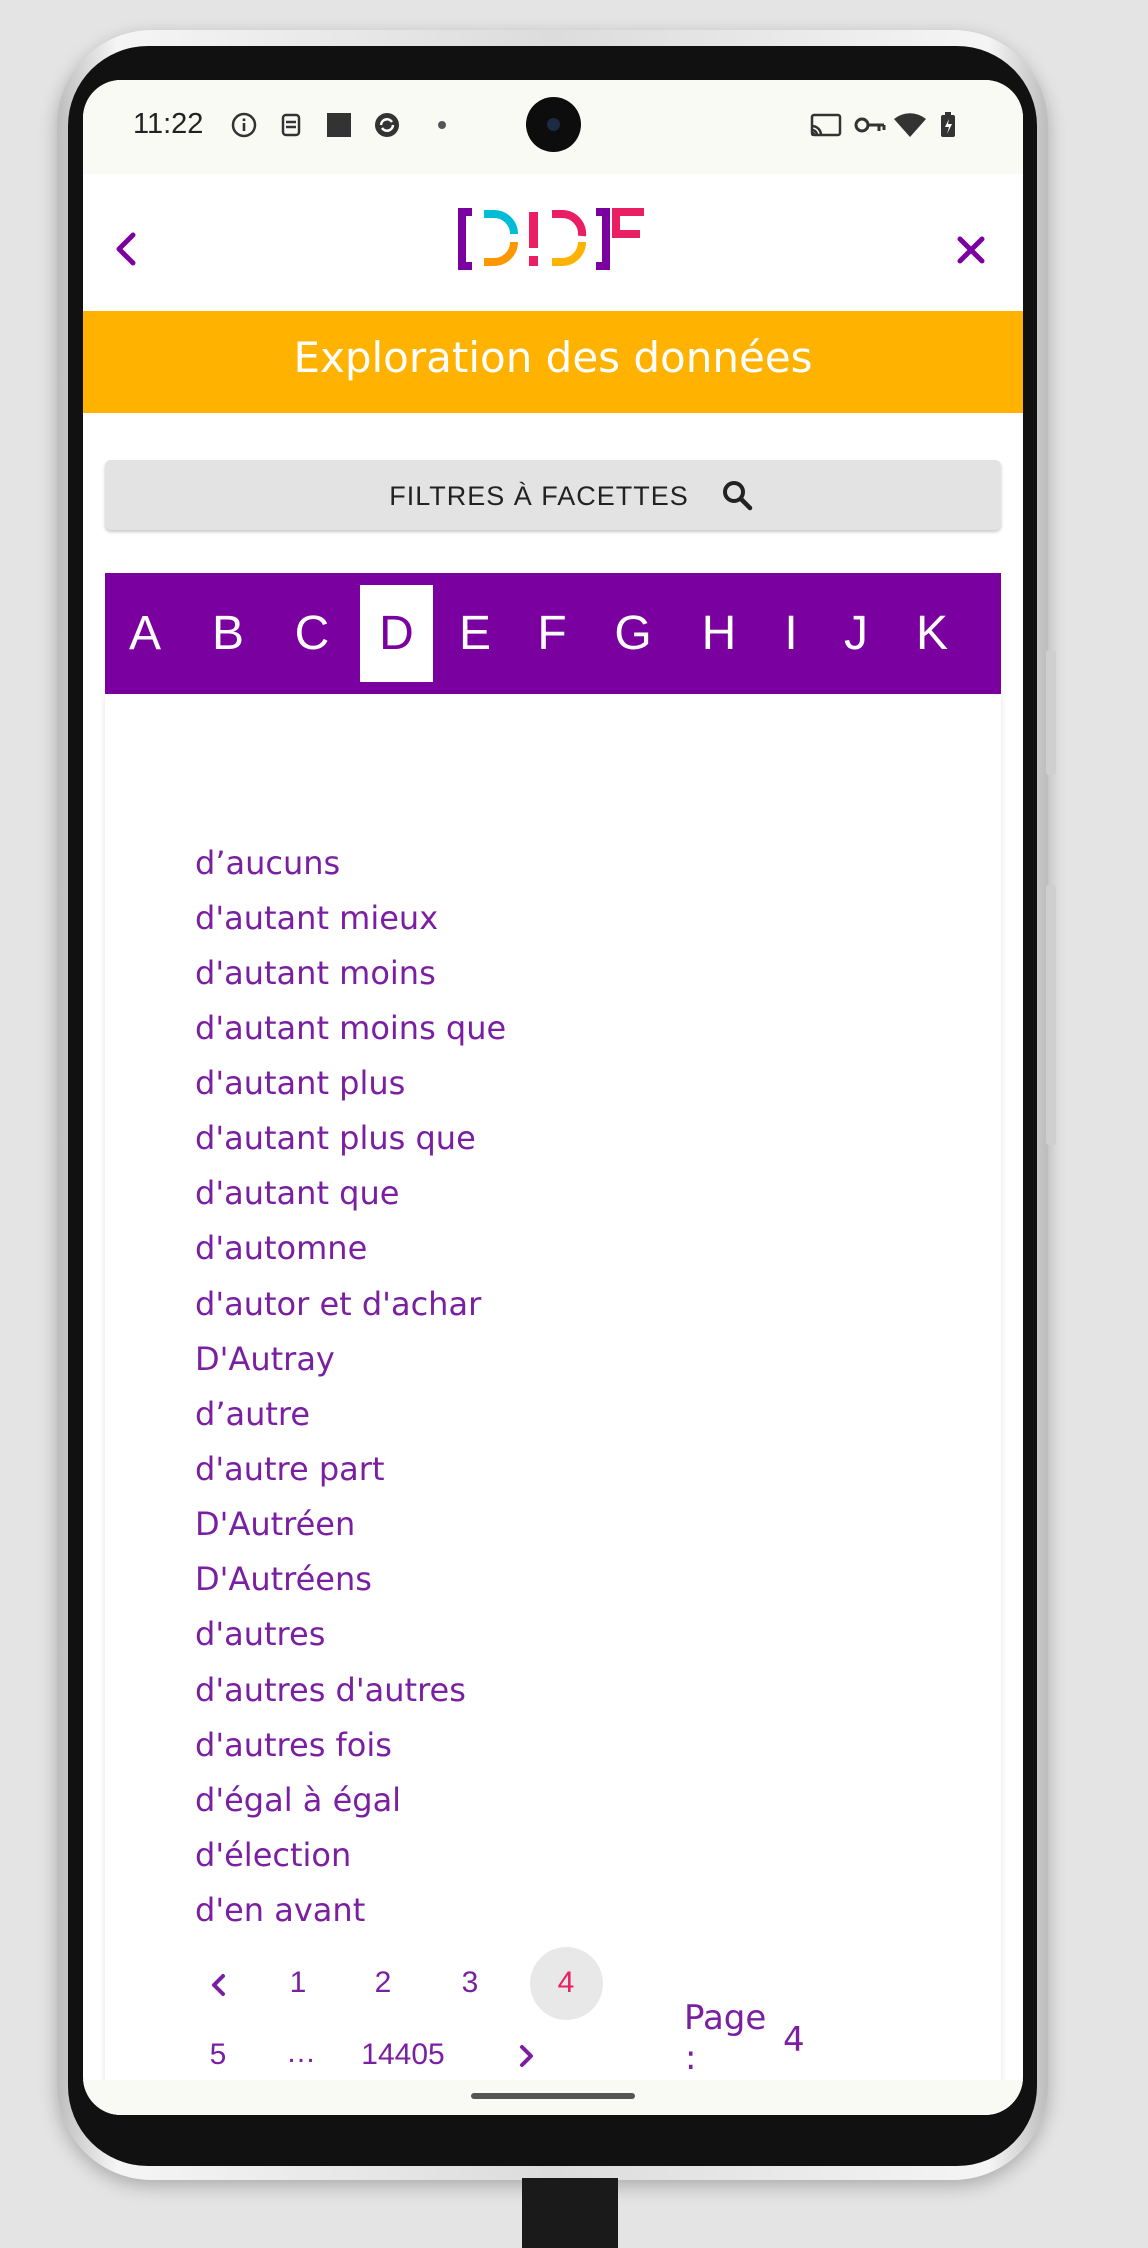 The width and height of the screenshot is (1148, 2248). I want to click on page-1: 1, so click(298, 1983).